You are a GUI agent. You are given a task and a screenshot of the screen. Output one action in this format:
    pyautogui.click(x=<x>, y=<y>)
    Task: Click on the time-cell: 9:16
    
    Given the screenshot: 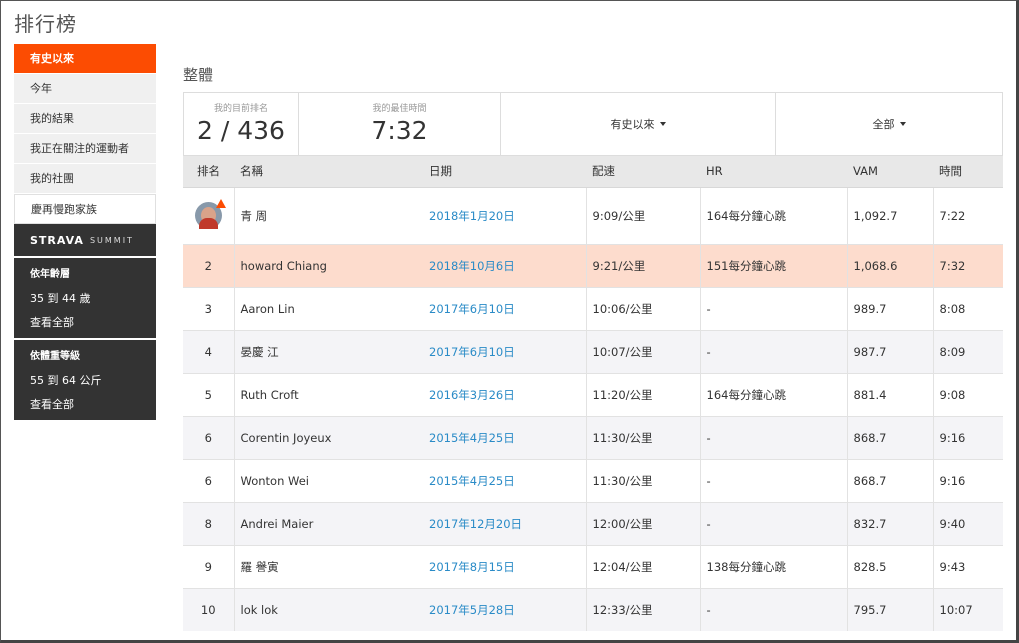 What is the action you would take?
    pyautogui.click(x=967, y=480)
    